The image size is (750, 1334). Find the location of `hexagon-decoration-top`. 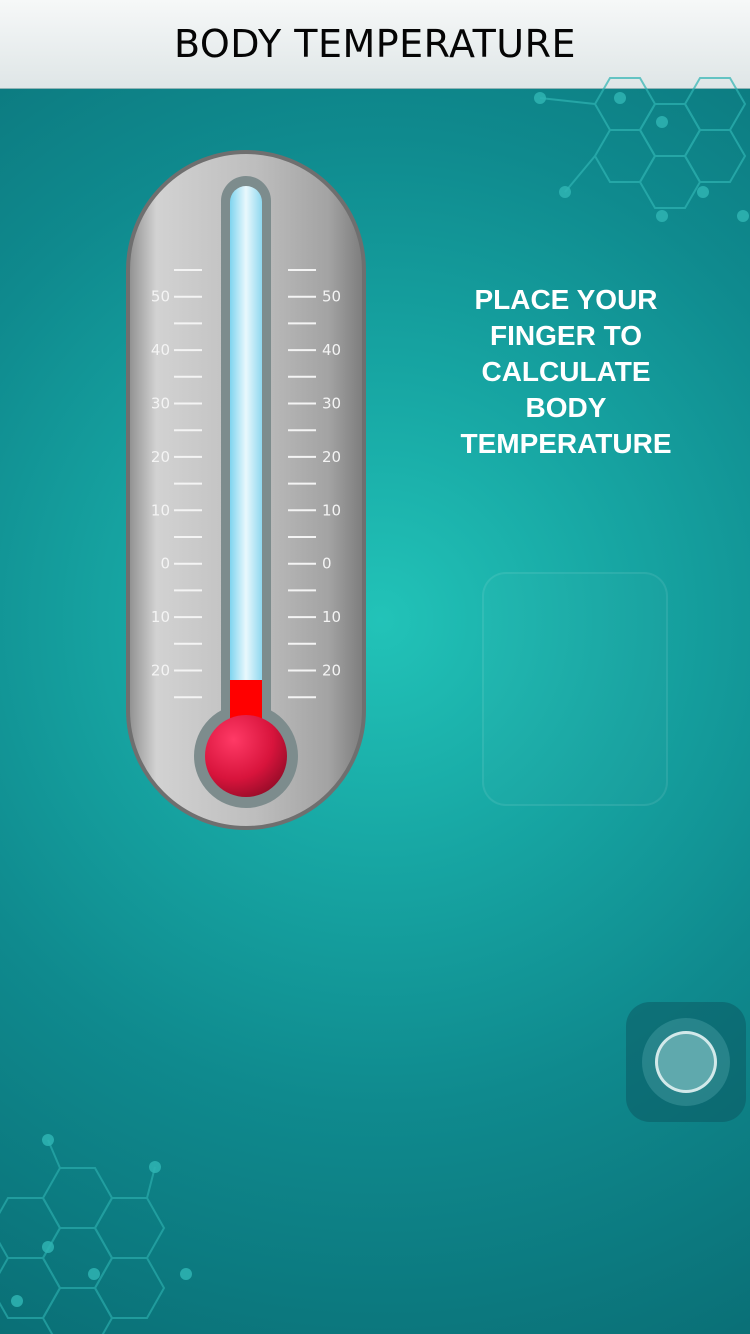

hexagon-decoration-top is located at coordinates (641, 149).